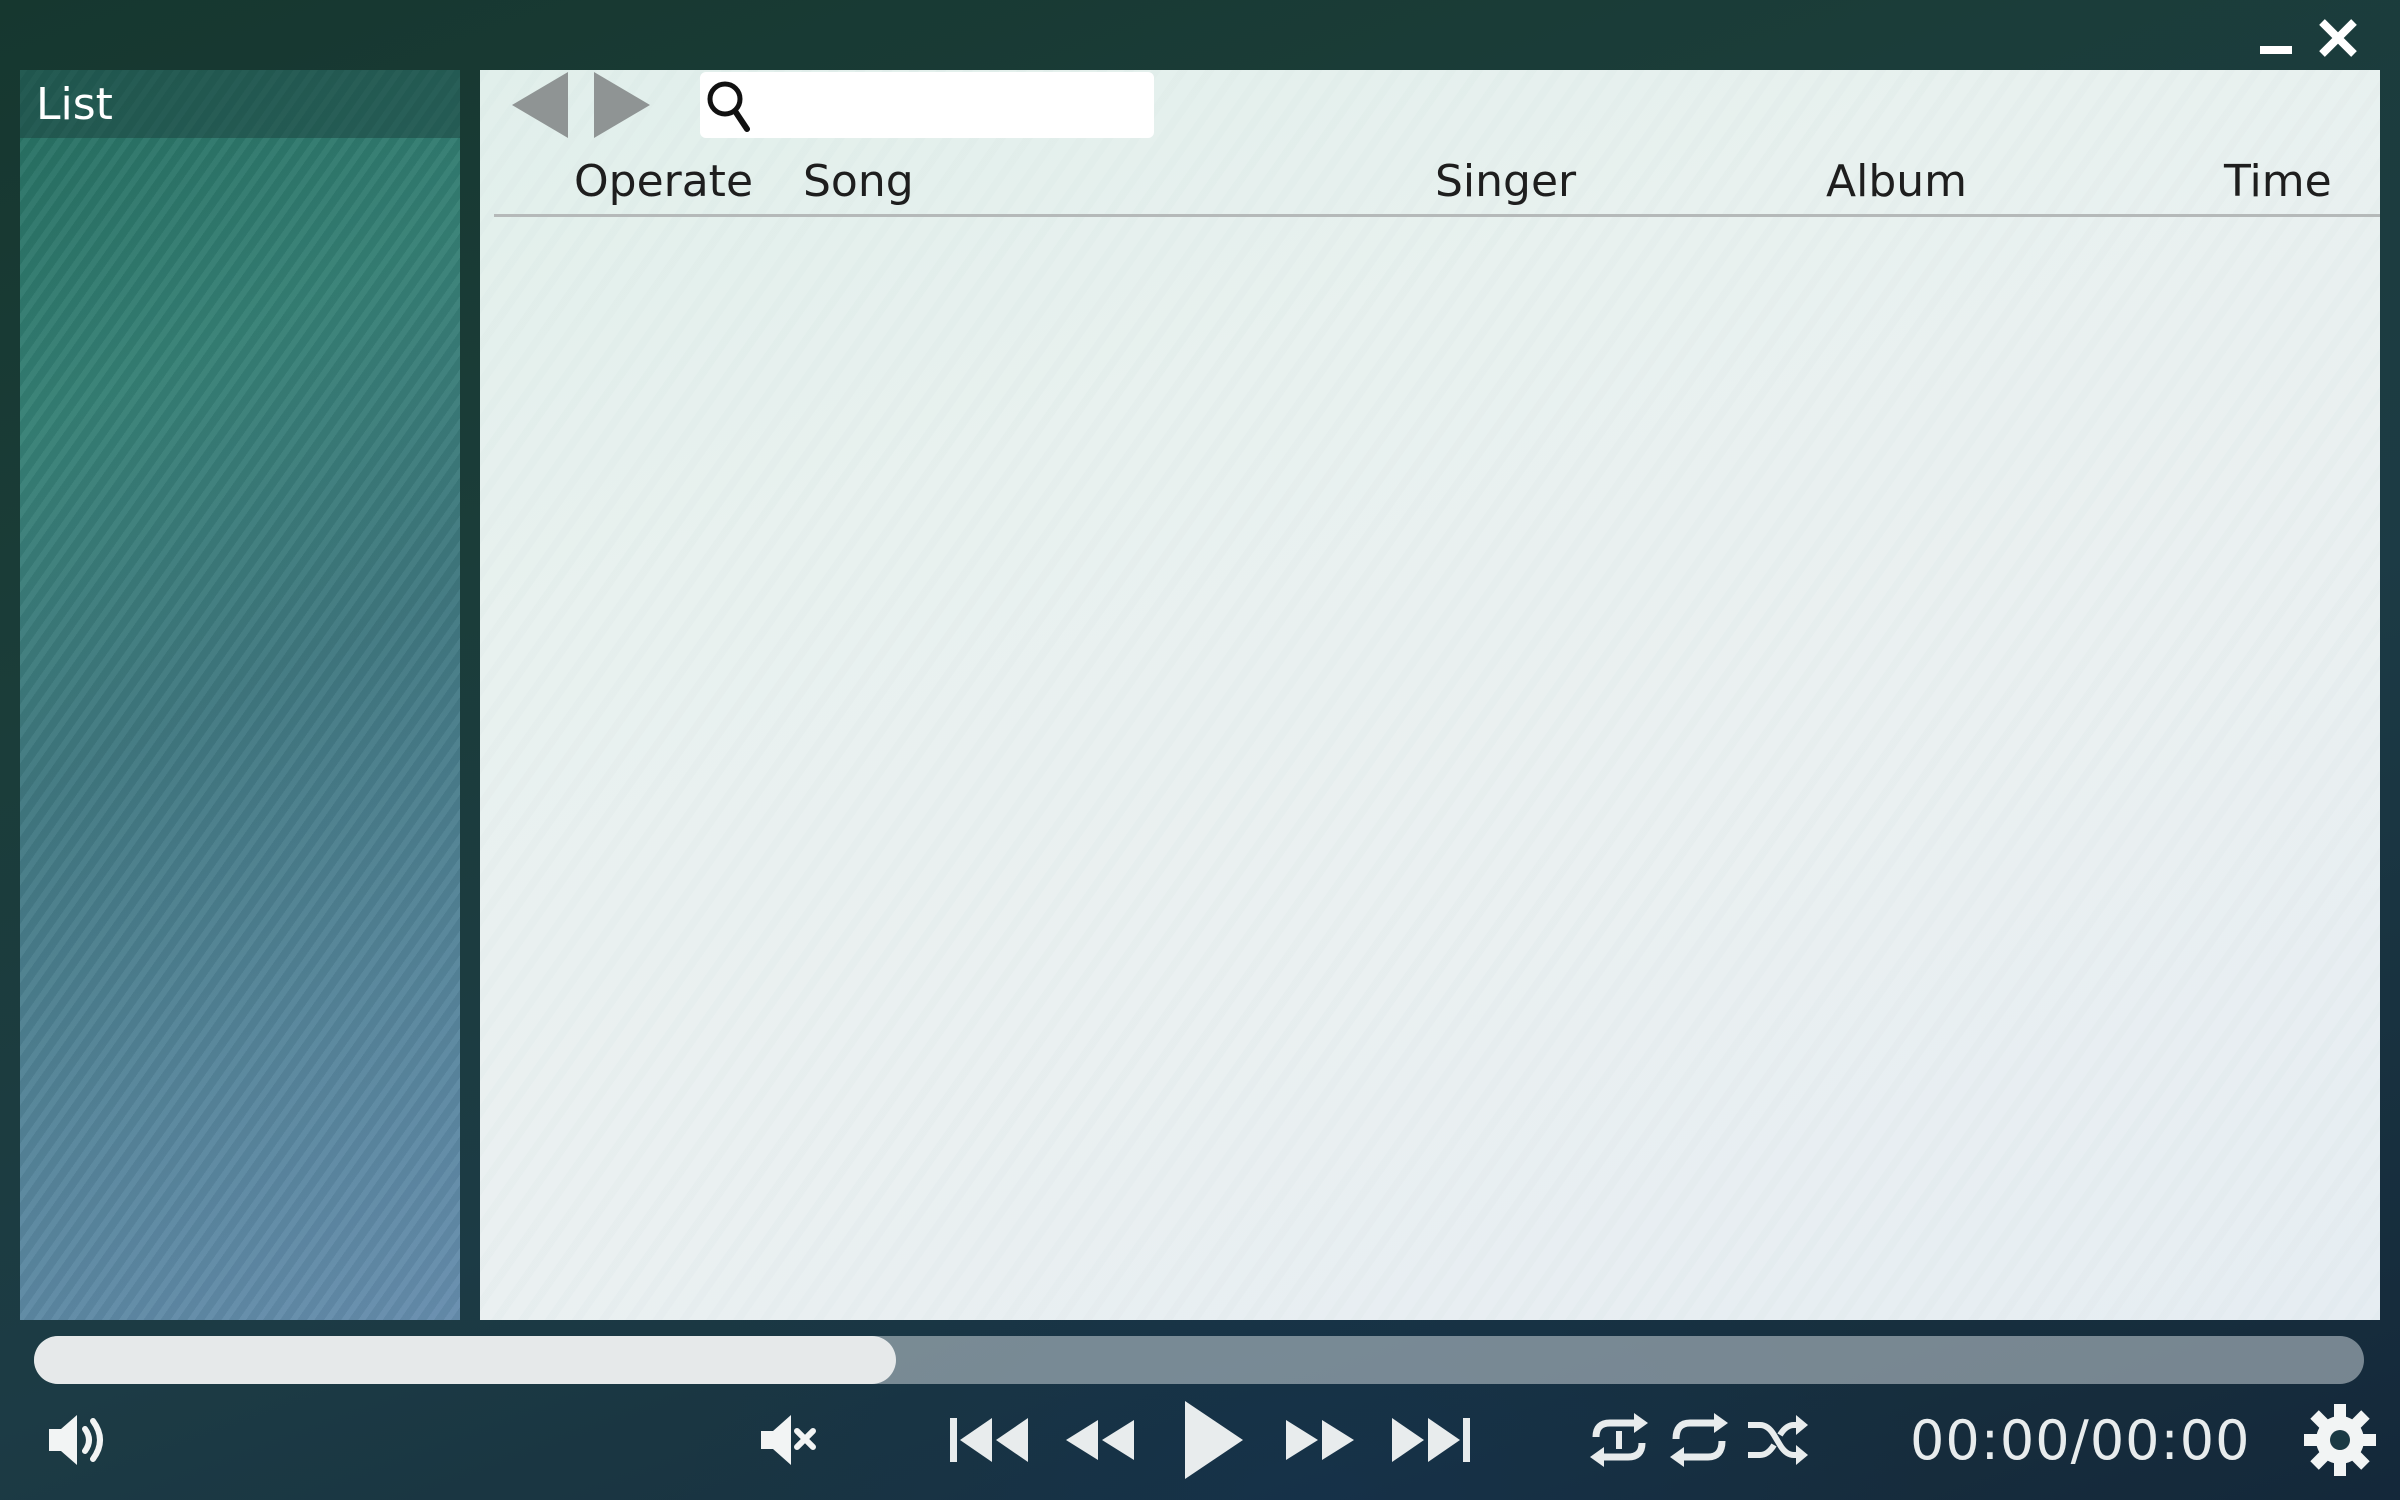  I want to click on song-table-header: Operate Song Singer Album Time, so click(1437, 184).